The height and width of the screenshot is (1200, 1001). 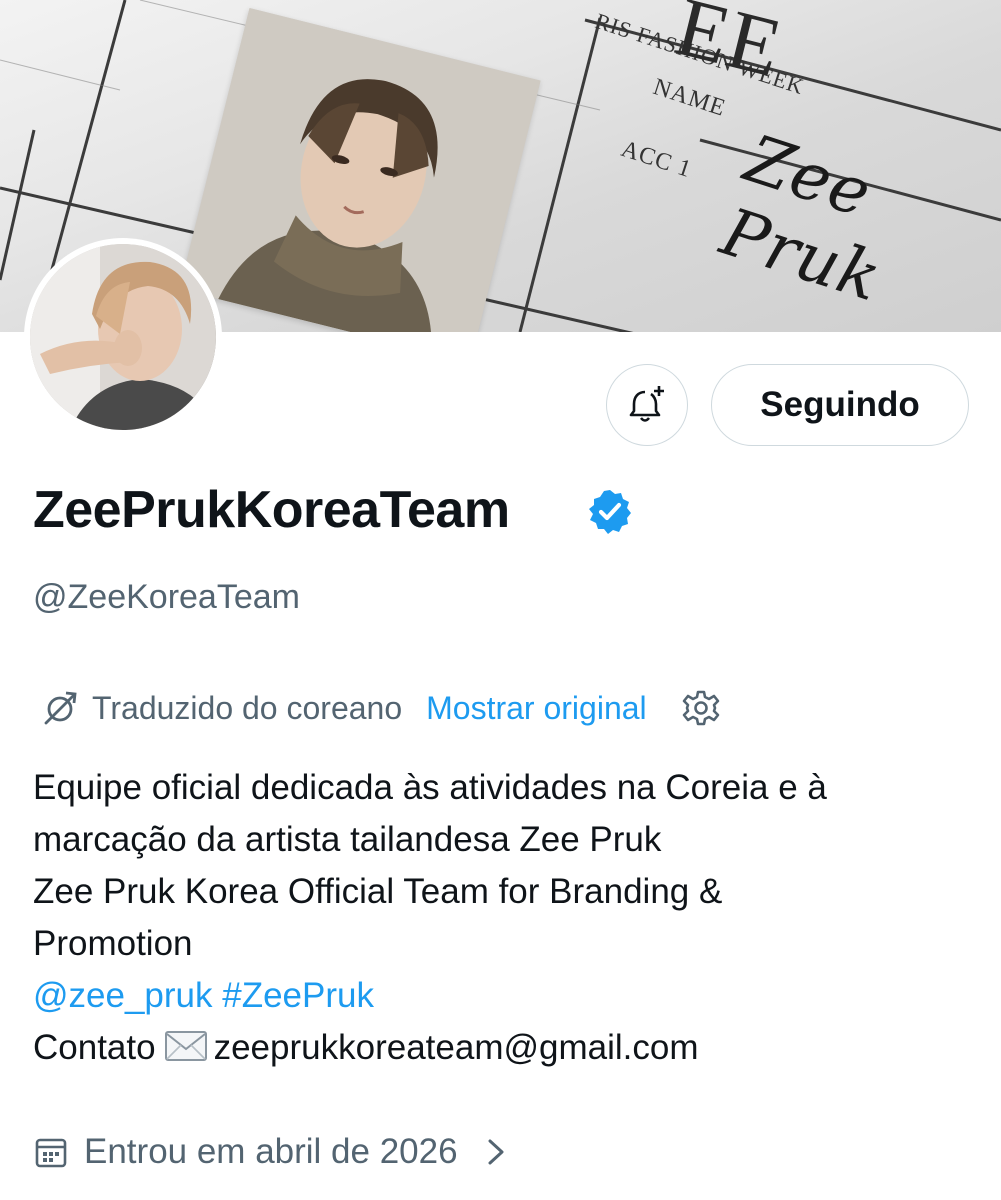 What do you see at coordinates (298, 995) in the screenshot?
I see `hashtag-link: #ZeePruk` at bounding box center [298, 995].